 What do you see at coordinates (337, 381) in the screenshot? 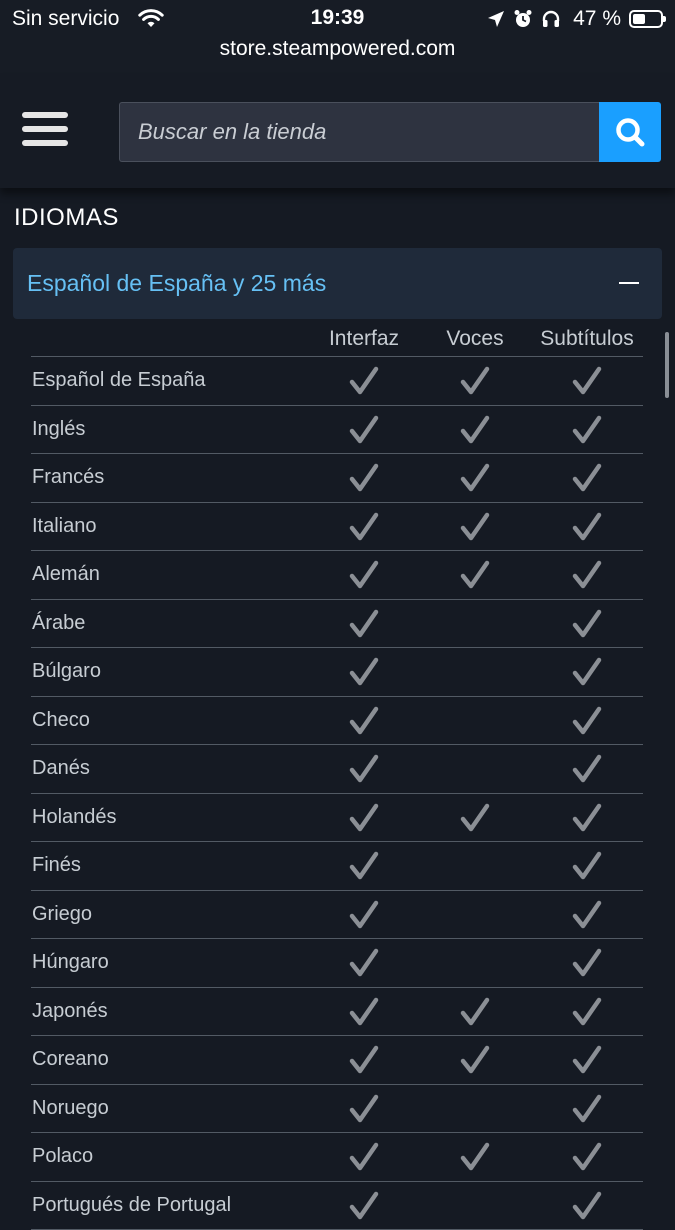
I see `table-row: Español de España` at bounding box center [337, 381].